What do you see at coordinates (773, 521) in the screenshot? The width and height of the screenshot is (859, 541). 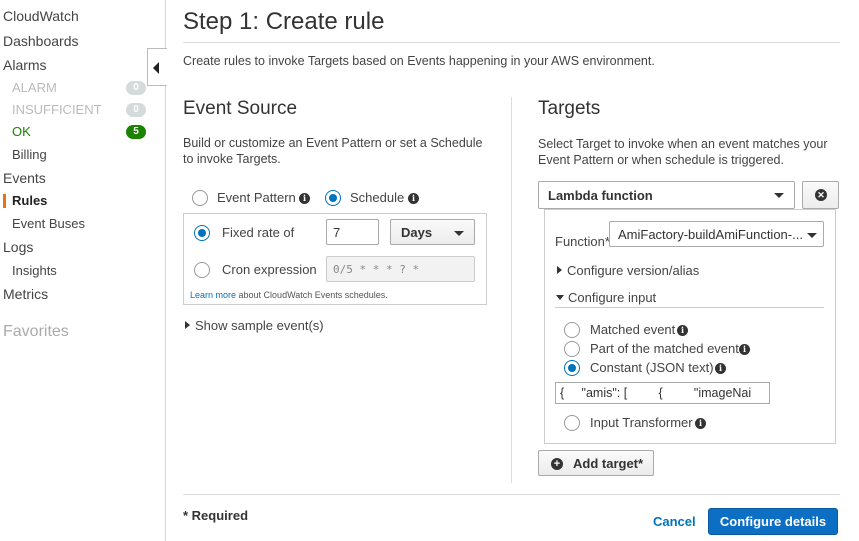 I see `configure-details-button: Configure details` at bounding box center [773, 521].